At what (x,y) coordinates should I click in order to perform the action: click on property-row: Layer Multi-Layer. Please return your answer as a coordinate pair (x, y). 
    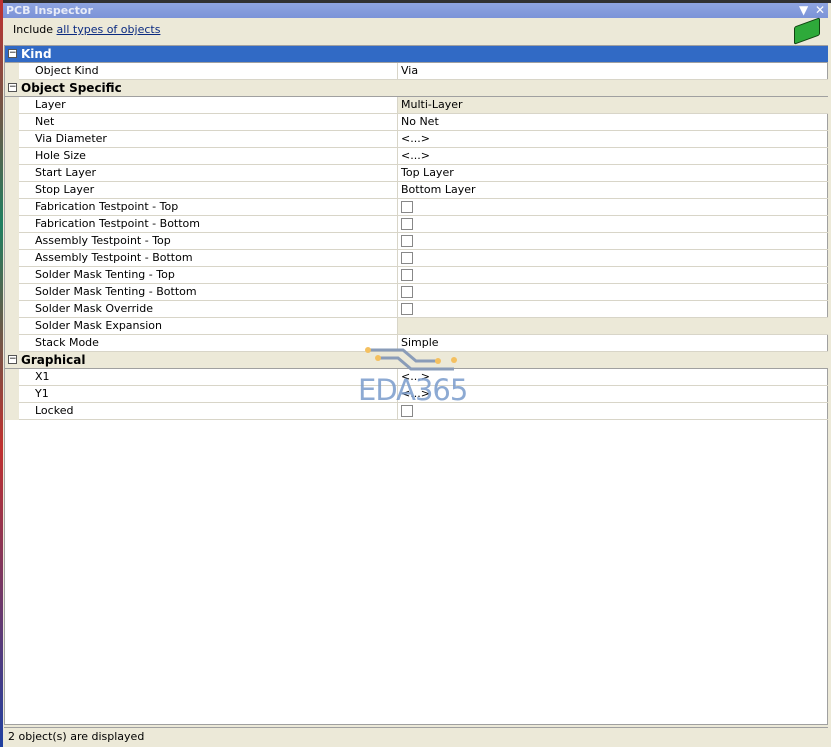
    Looking at the image, I should click on (416, 105).